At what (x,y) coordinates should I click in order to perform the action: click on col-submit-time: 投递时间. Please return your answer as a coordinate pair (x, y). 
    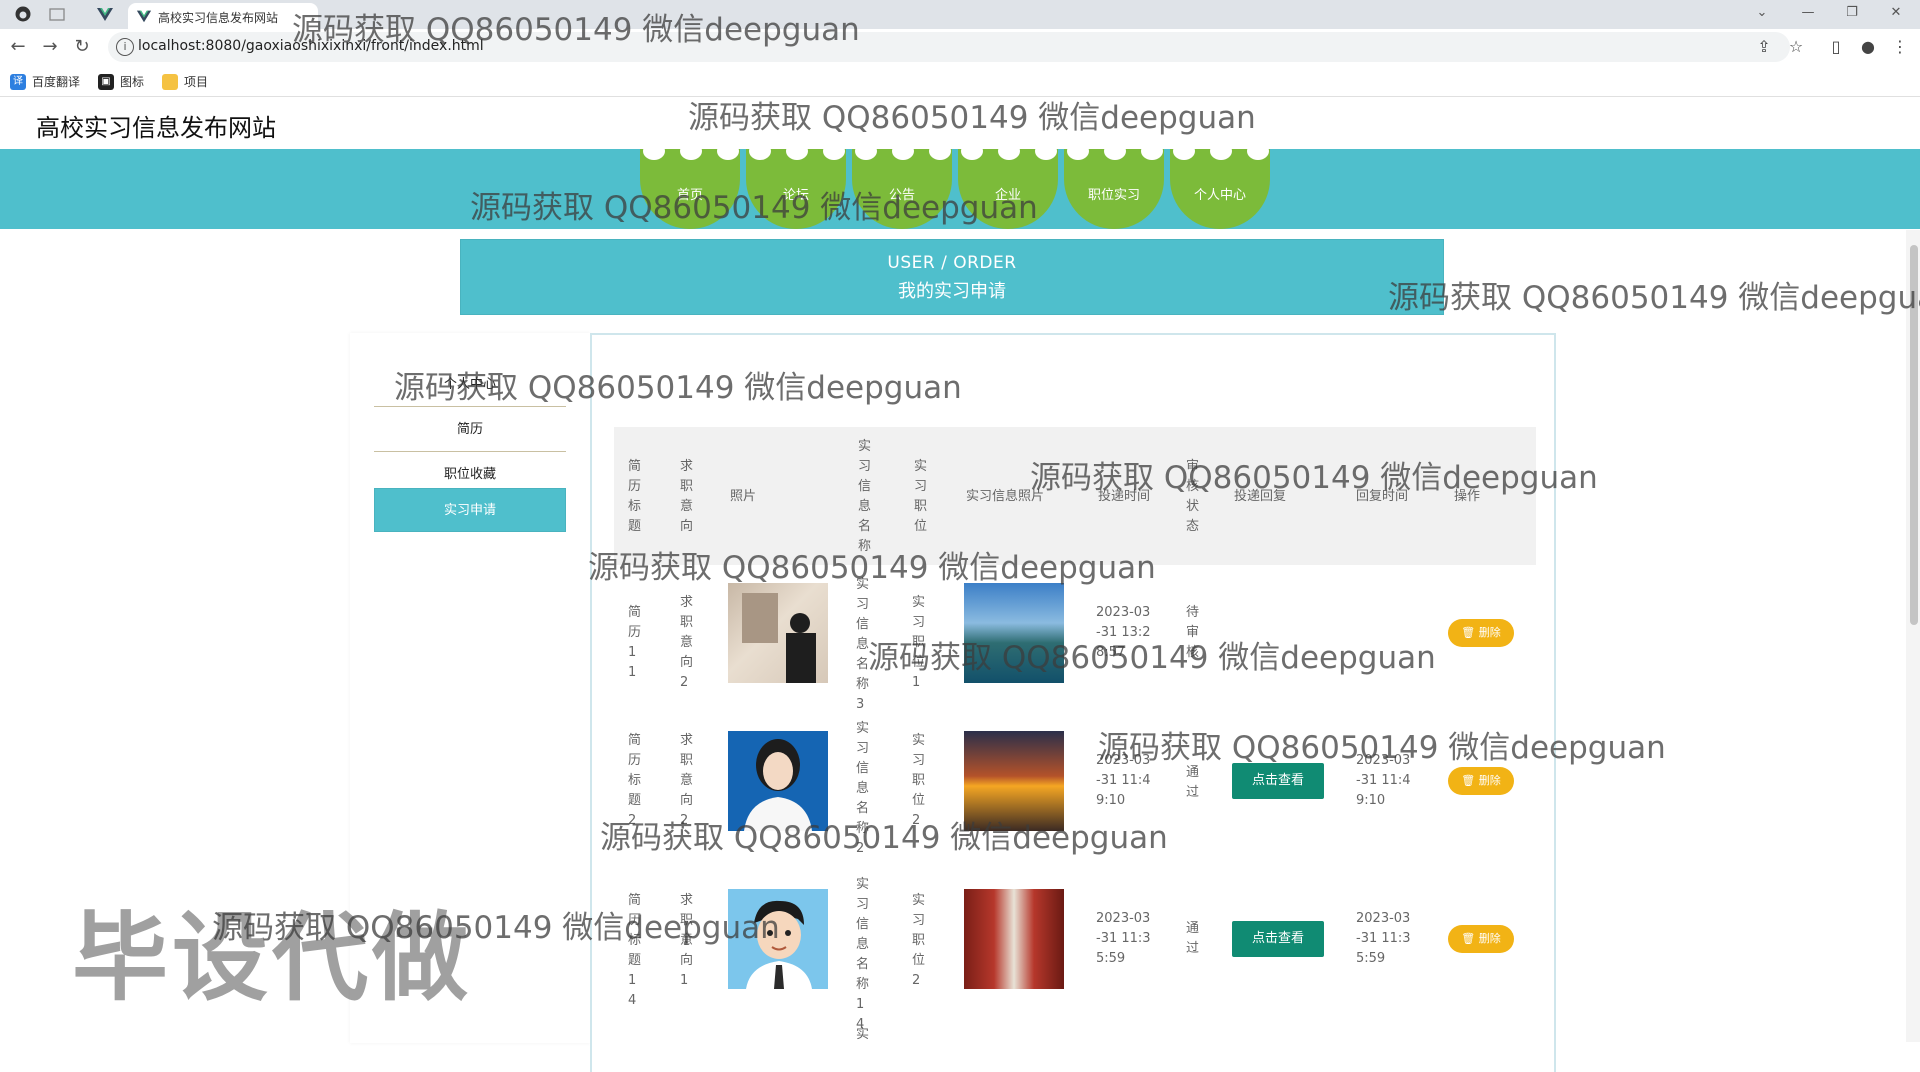
    Looking at the image, I should click on (1124, 496).